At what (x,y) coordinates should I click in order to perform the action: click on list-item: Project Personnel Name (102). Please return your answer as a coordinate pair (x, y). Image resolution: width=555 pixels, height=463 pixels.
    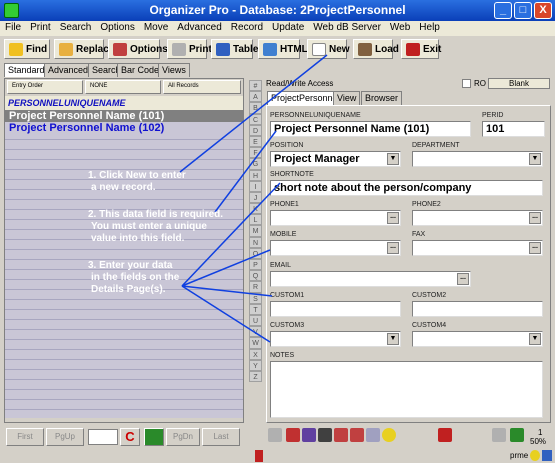
    Looking at the image, I should click on (124, 128).